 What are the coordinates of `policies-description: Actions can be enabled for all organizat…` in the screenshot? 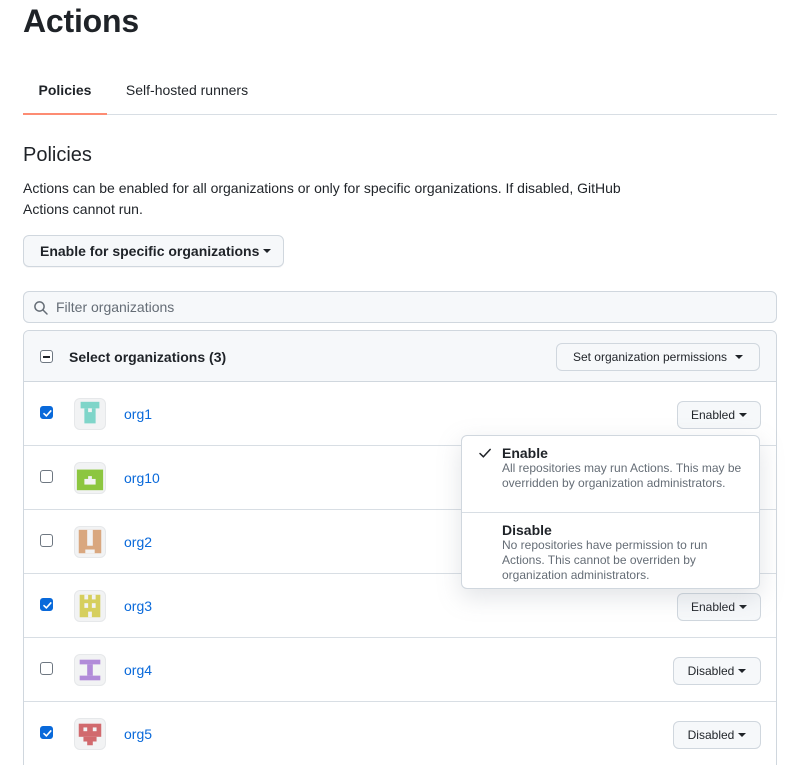 It's located at (322, 198).